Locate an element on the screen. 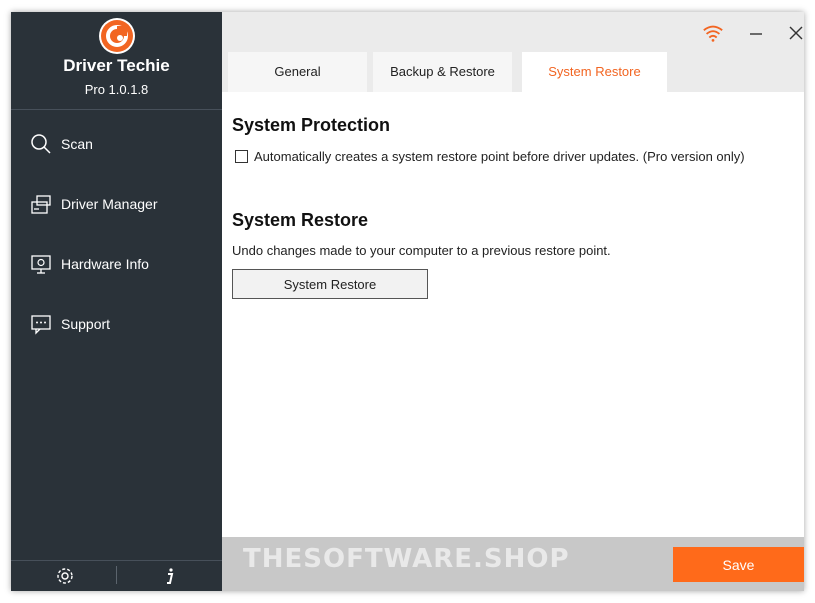  watermark: THESOFTWARE.SHOP is located at coordinates (406, 559).